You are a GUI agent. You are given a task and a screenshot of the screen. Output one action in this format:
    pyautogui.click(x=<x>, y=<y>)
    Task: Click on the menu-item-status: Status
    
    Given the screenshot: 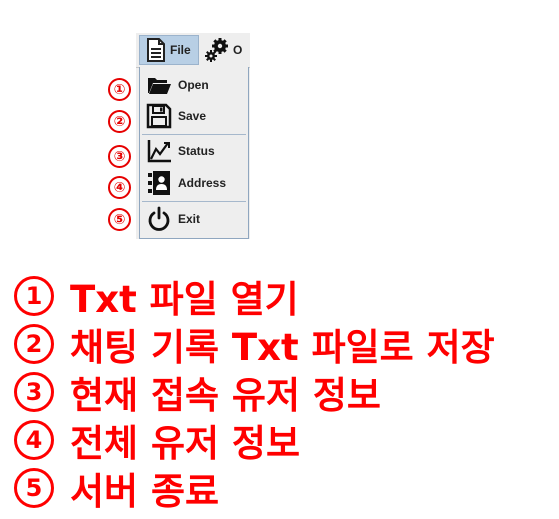 What is the action you would take?
    pyautogui.click(x=194, y=151)
    